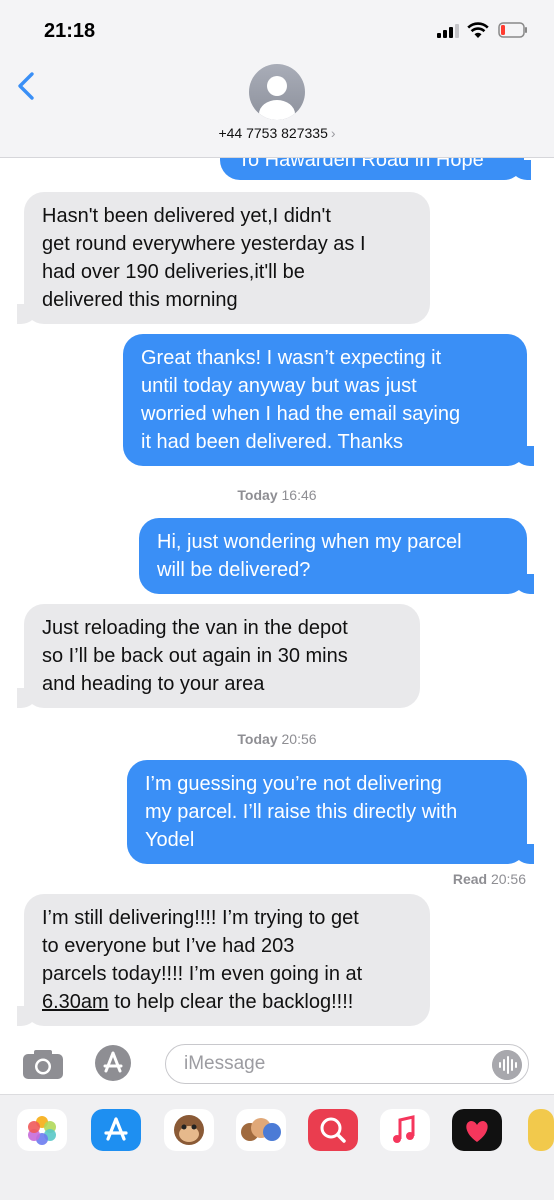 The width and height of the screenshot is (554, 1200). I want to click on imessage-input: iMessage, so click(347, 1064).